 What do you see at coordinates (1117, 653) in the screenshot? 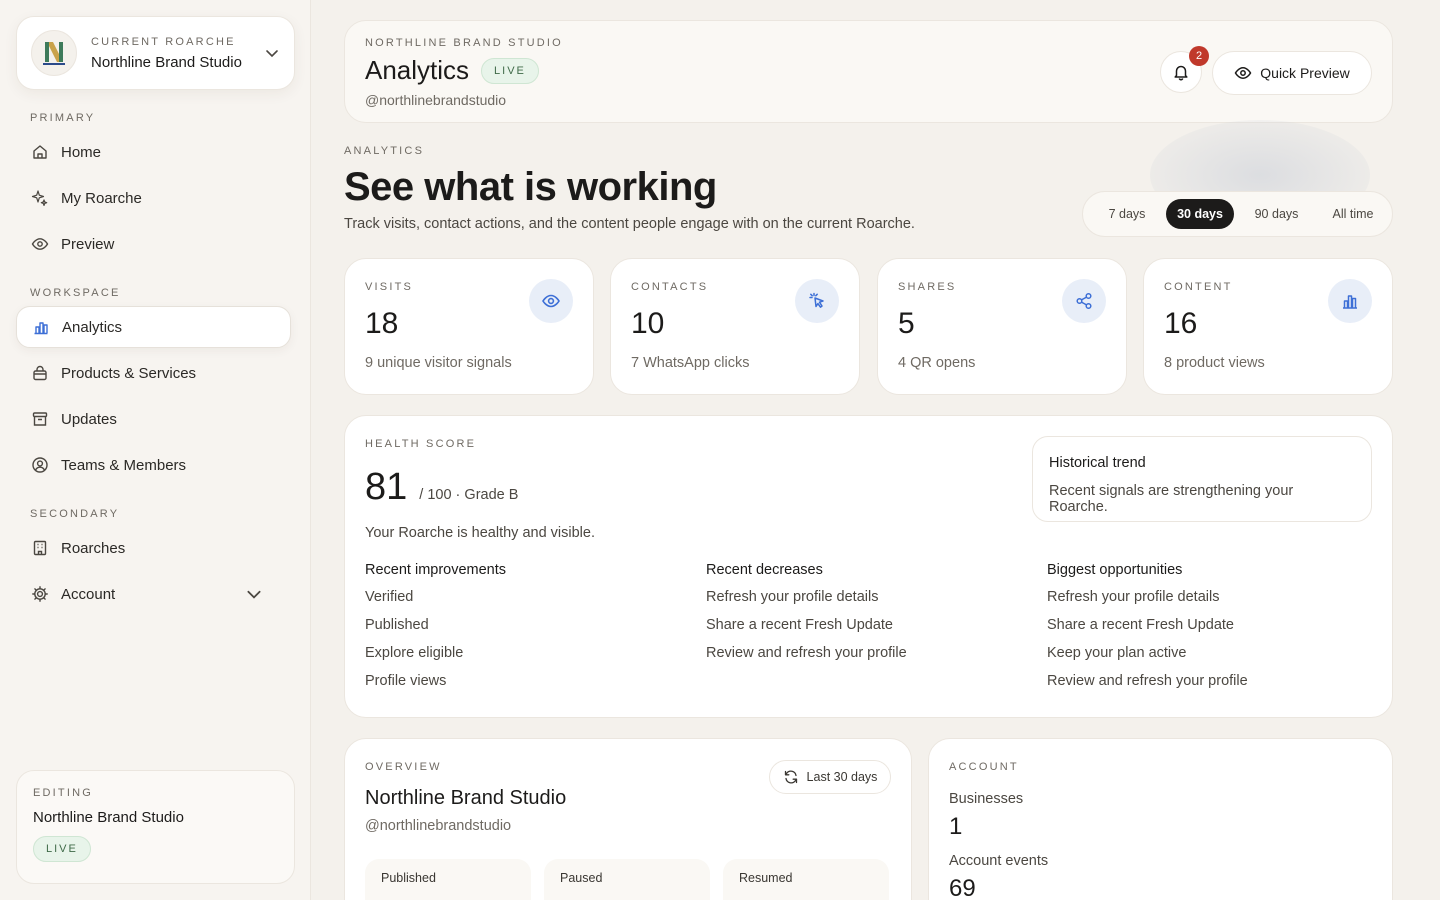
I see `list-item: Keep your plan active` at bounding box center [1117, 653].